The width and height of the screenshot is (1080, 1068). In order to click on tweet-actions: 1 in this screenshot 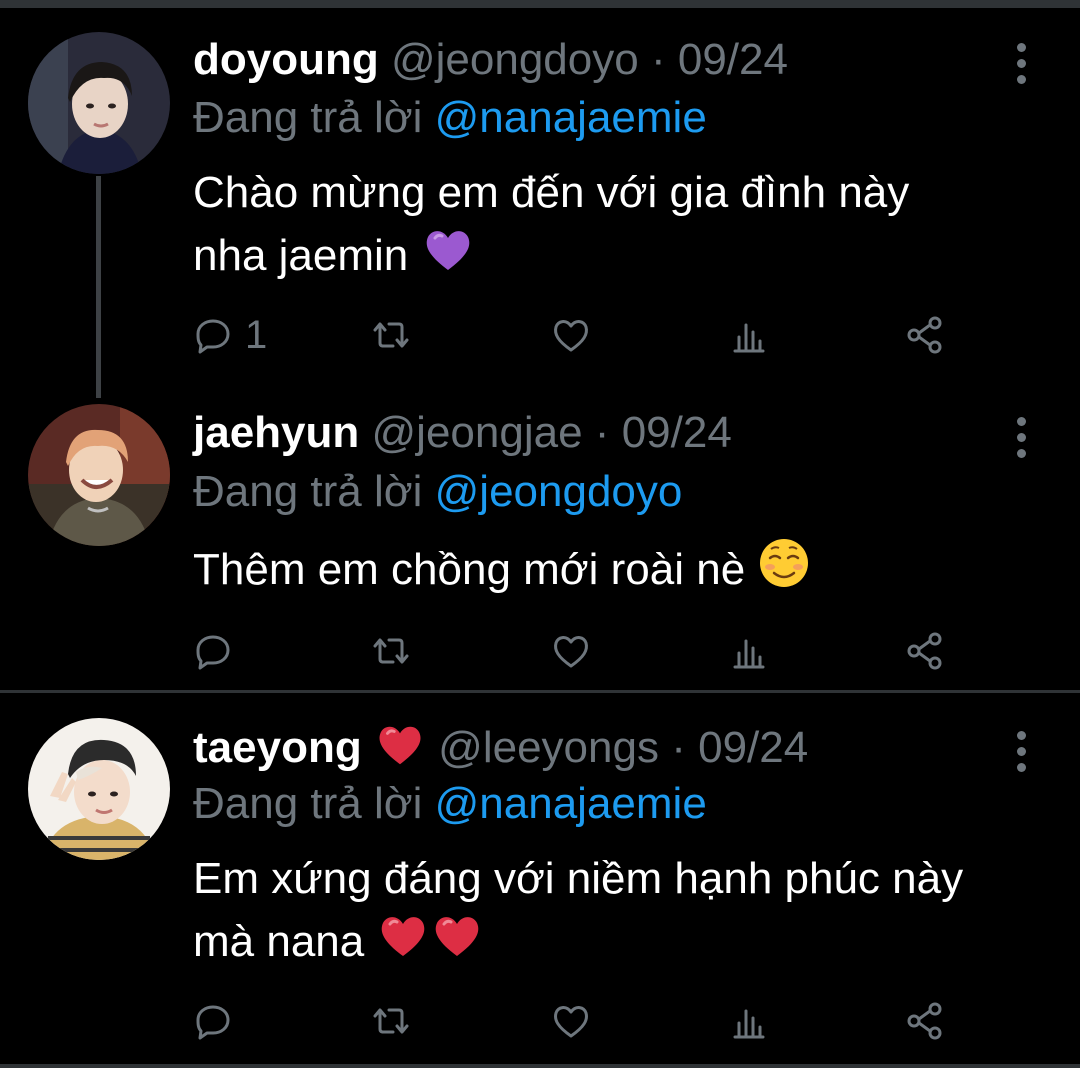, I will do `click(573, 335)`.